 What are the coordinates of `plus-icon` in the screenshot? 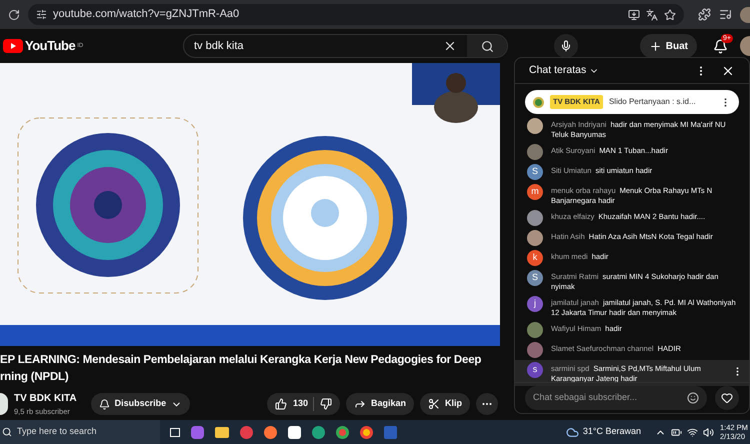 It's located at (655, 46).